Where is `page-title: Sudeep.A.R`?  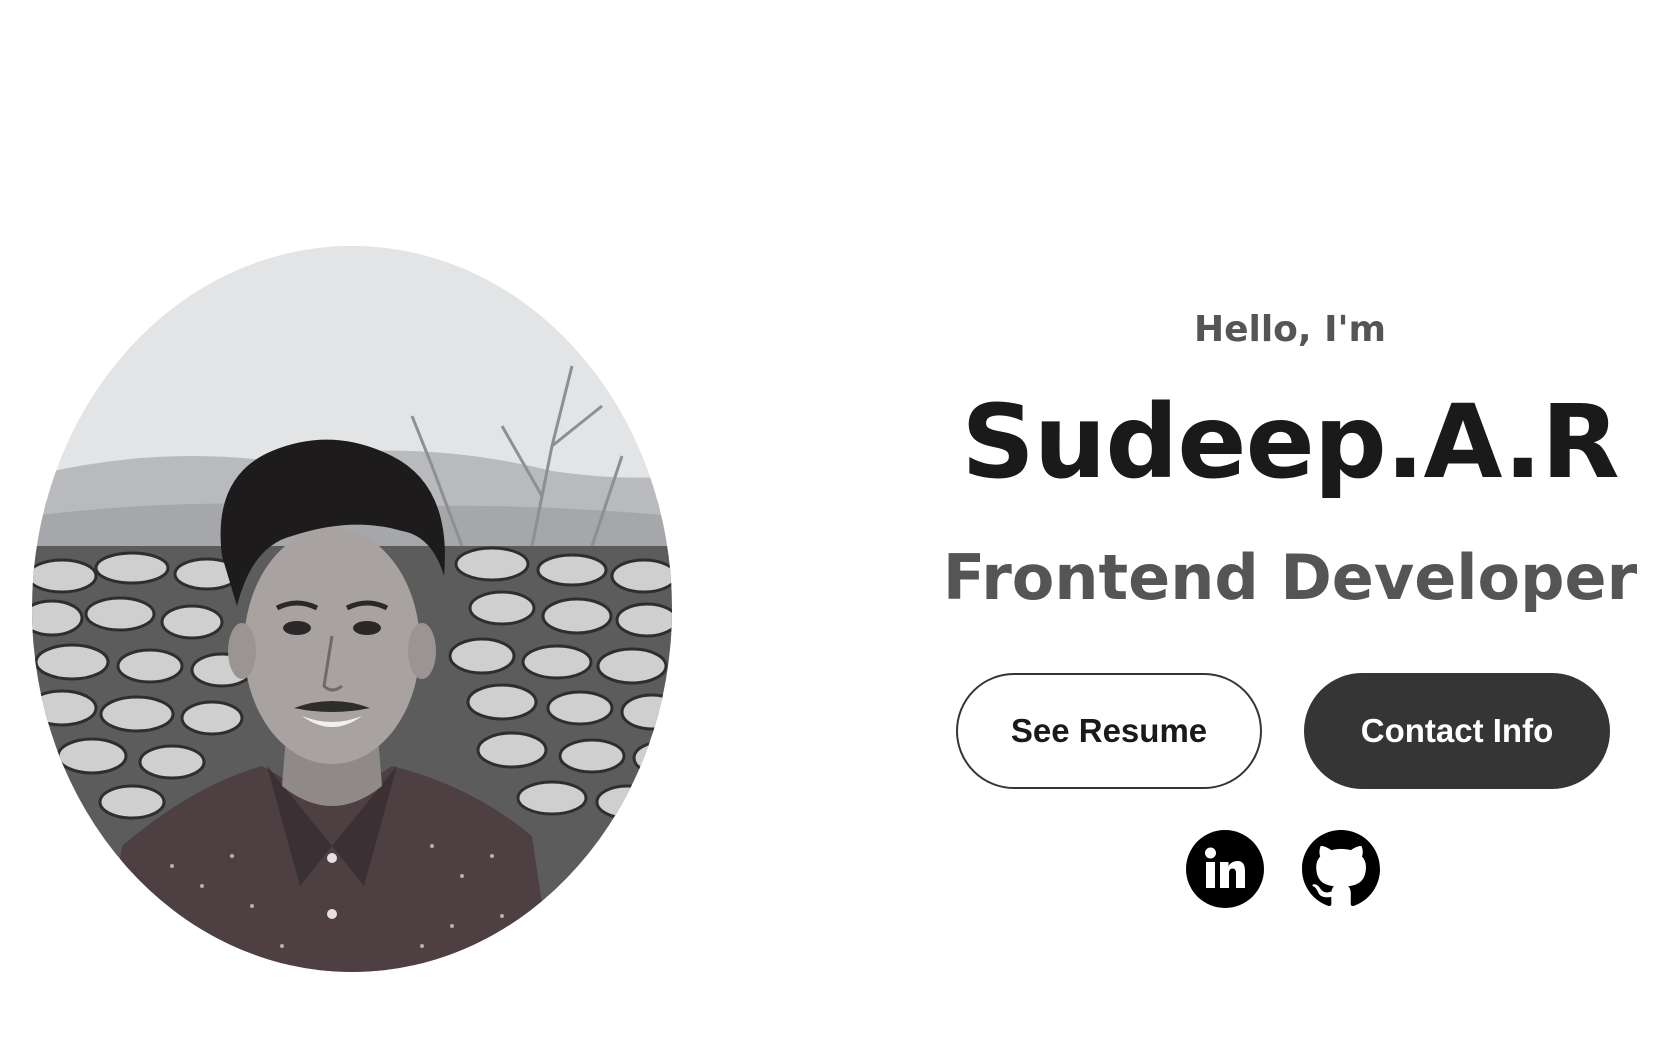 page-title: Sudeep.A.R is located at coordinates (1290, 442).